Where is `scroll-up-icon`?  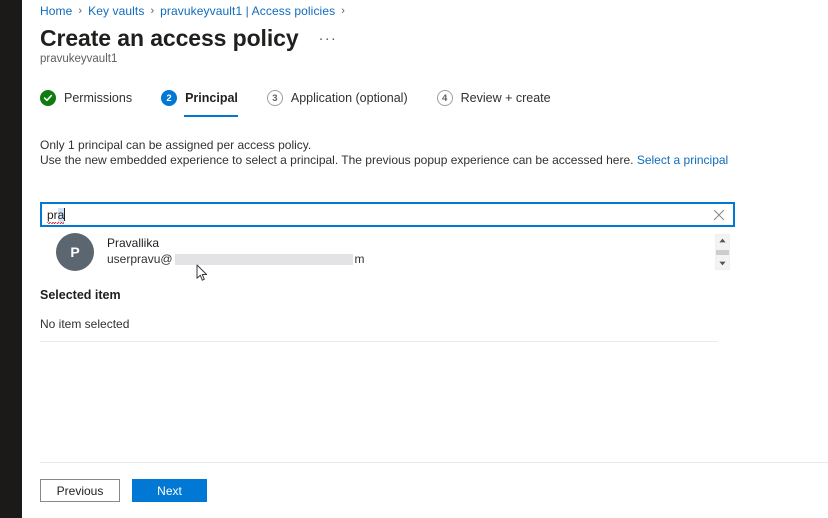
scroll-up-icon is located at coordinates (722, 240).